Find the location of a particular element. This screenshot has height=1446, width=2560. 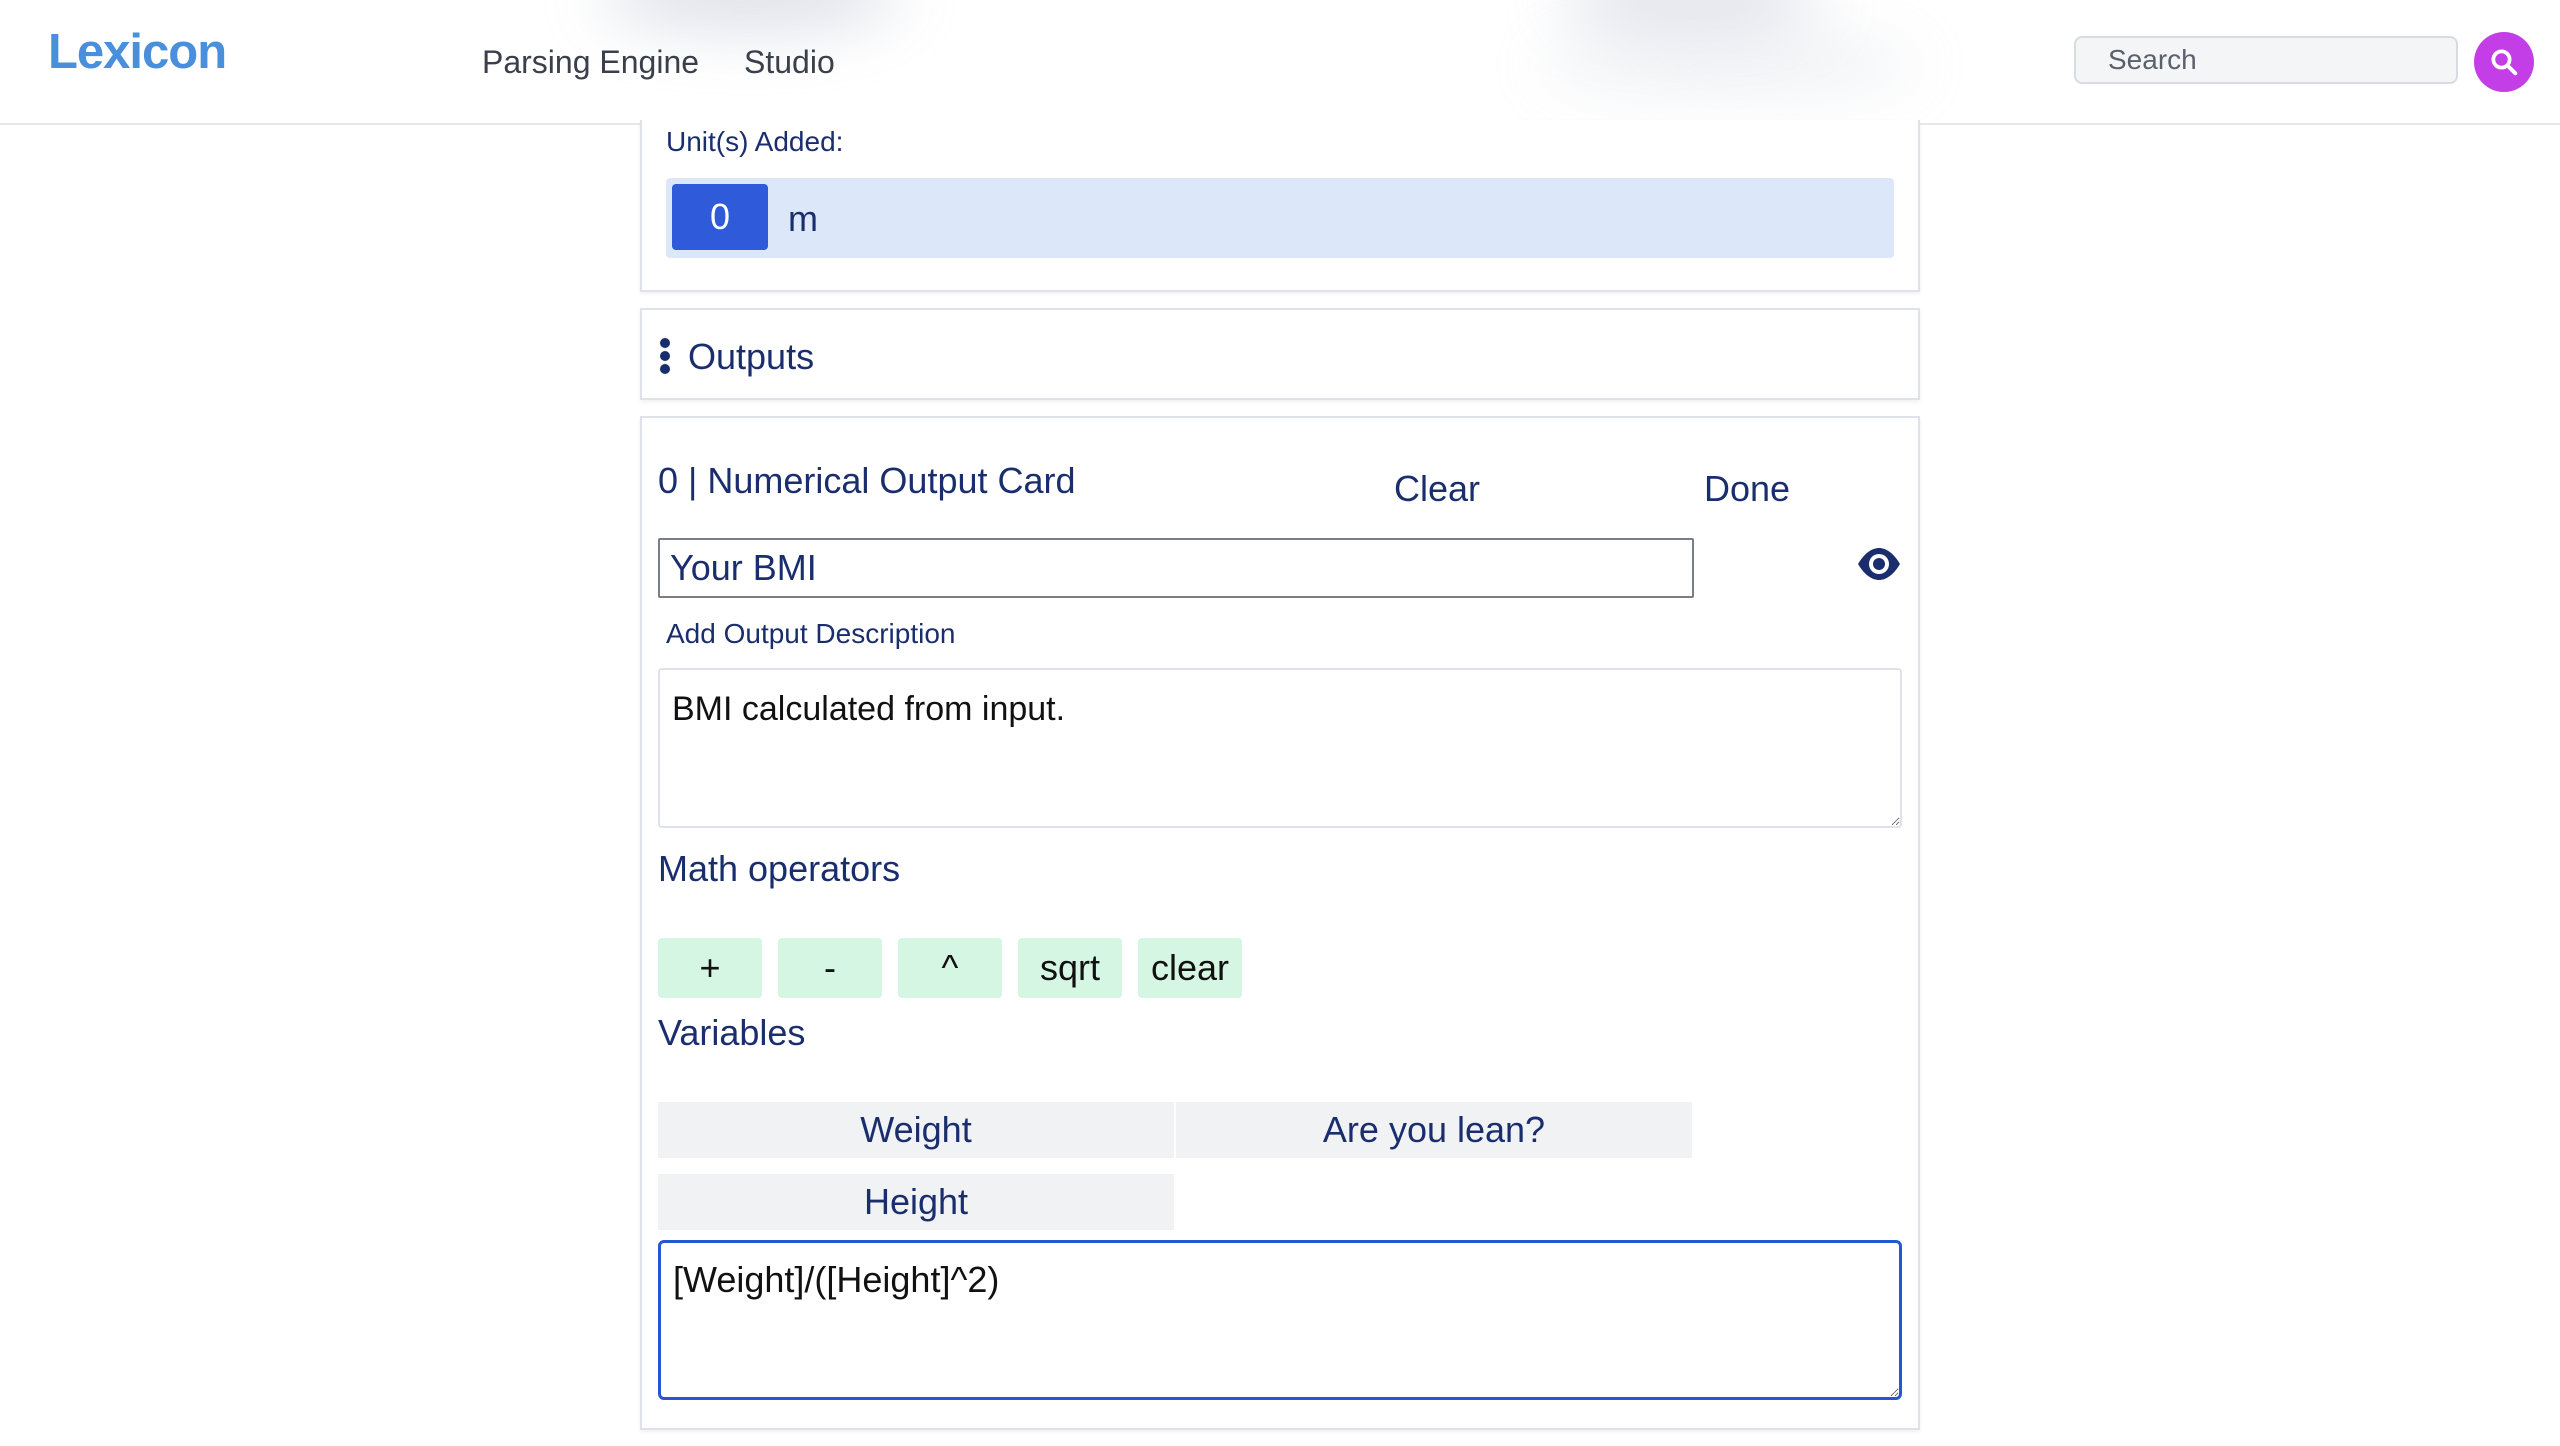

top-navbar: Lexicon Parsing Engine Studio is located at coordinates (1280, 62).